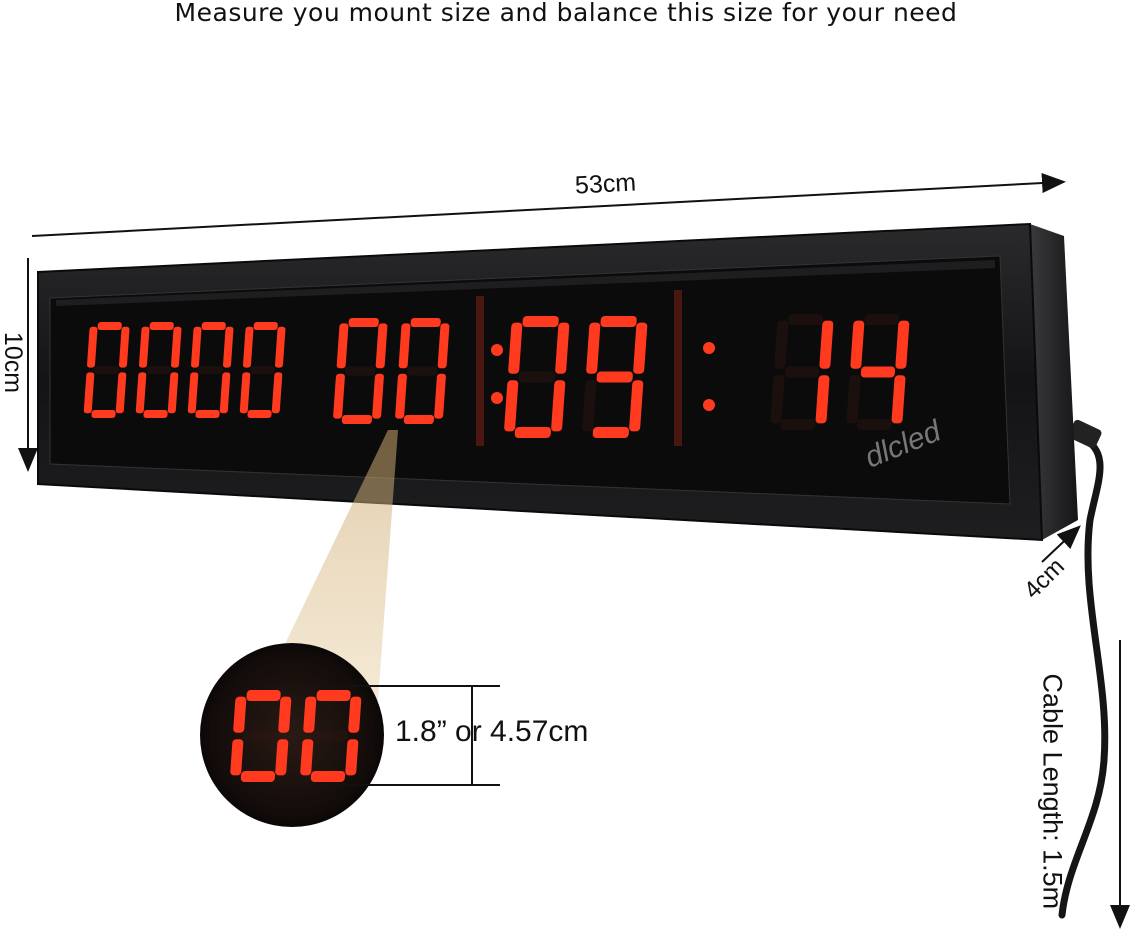 The image size is (1132, 948). Describe the element at coordinates (292, 735) in the screenshot. I see `zoom-circle` at that location.